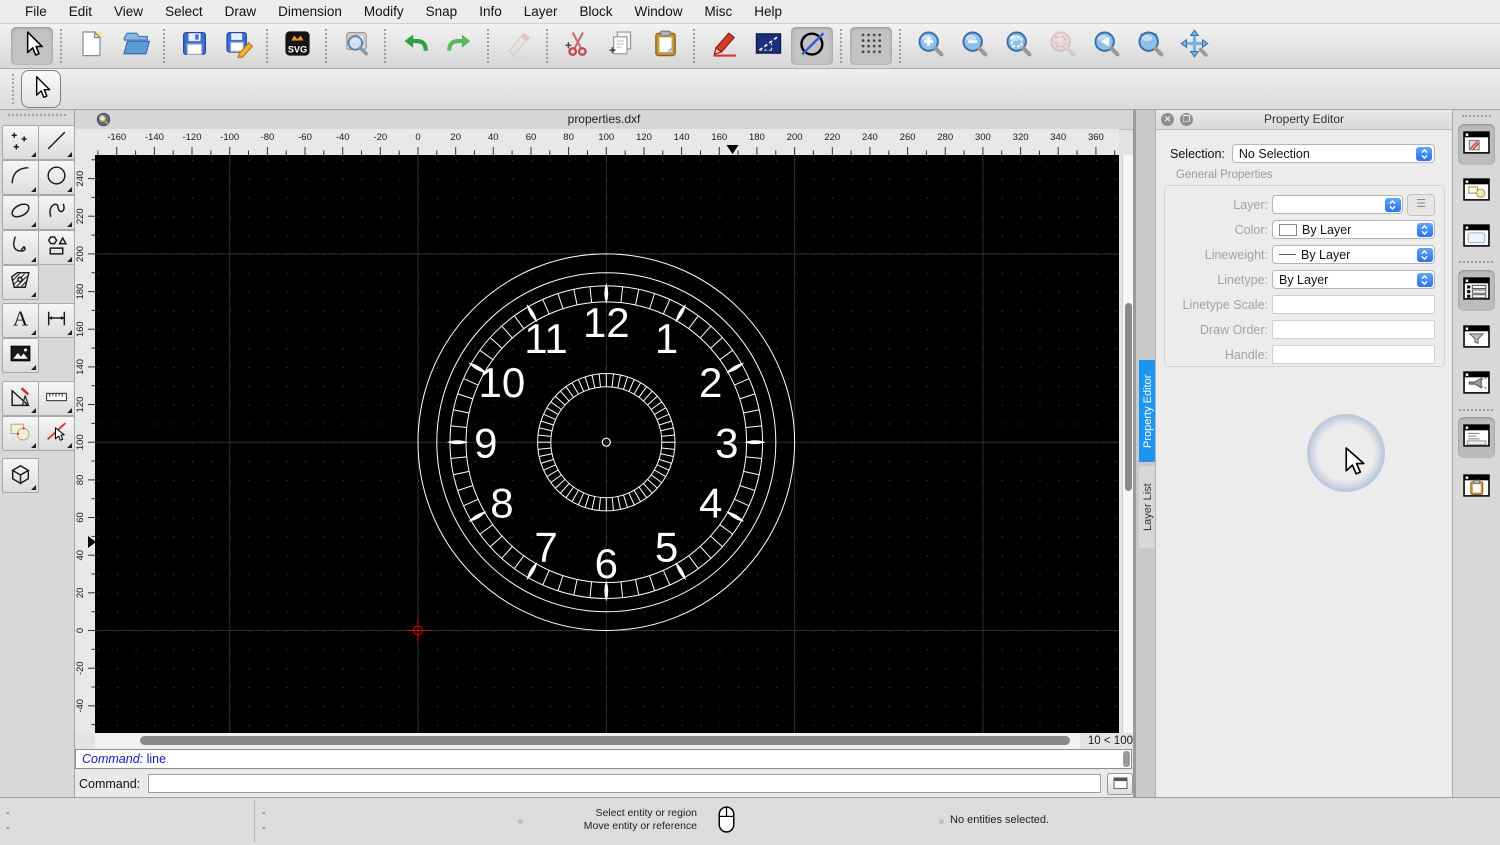 The width and height of the screenshot is (1500, 845). I want to click on open-file-button, so click(135, 46).